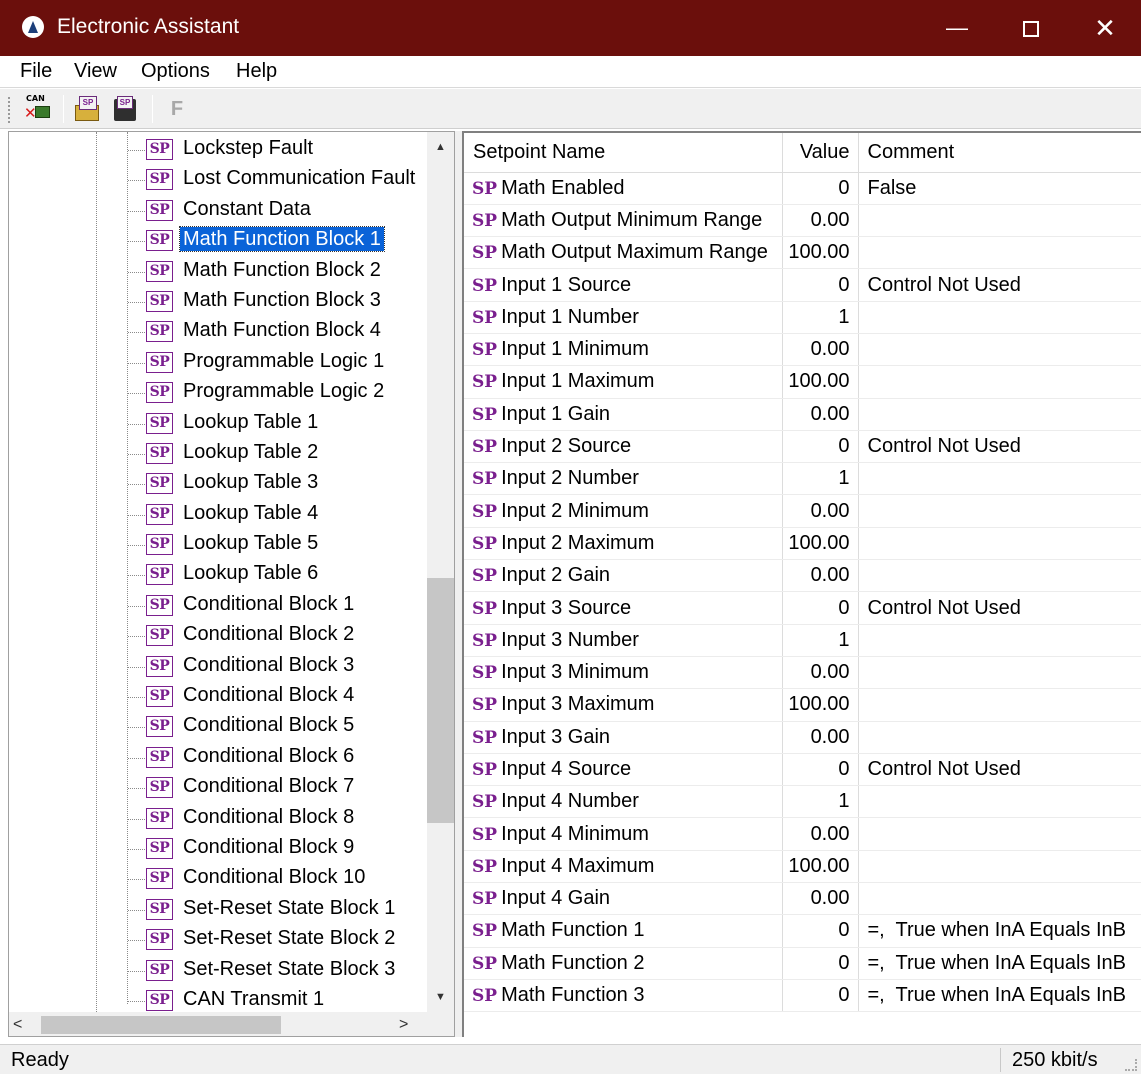 Image resolution: width=1141 pixels, height=1074 pixels. I want to click on table-row: SP Input 4 Gain 0.00, so click(802, 899).